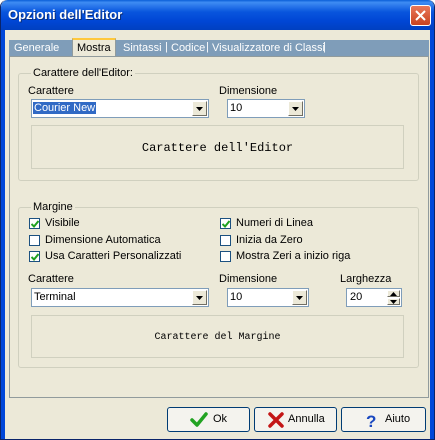  What do you see at coordinates (217, 15) in the screenshot?
I see `title-bar: Opzioni dell'Editor` at bounding box center [217, 15].